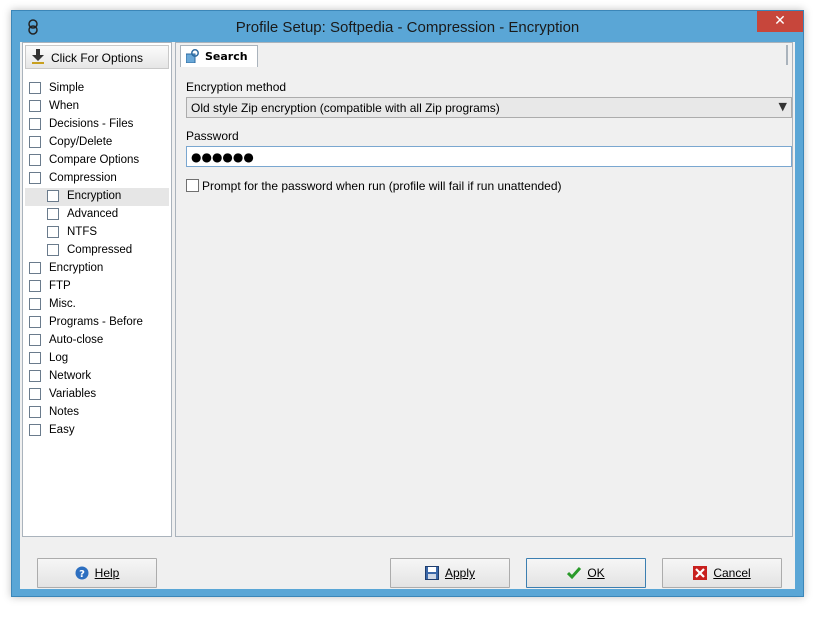 This screenshot has width=825, height=617. What do you see at coordinates (35, 106) in the screenshot?
I see `when-icon` at bounding box center [35, 106].